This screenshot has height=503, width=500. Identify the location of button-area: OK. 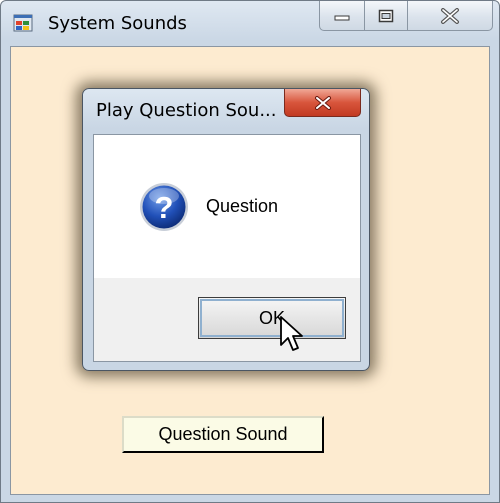
(227, 319).